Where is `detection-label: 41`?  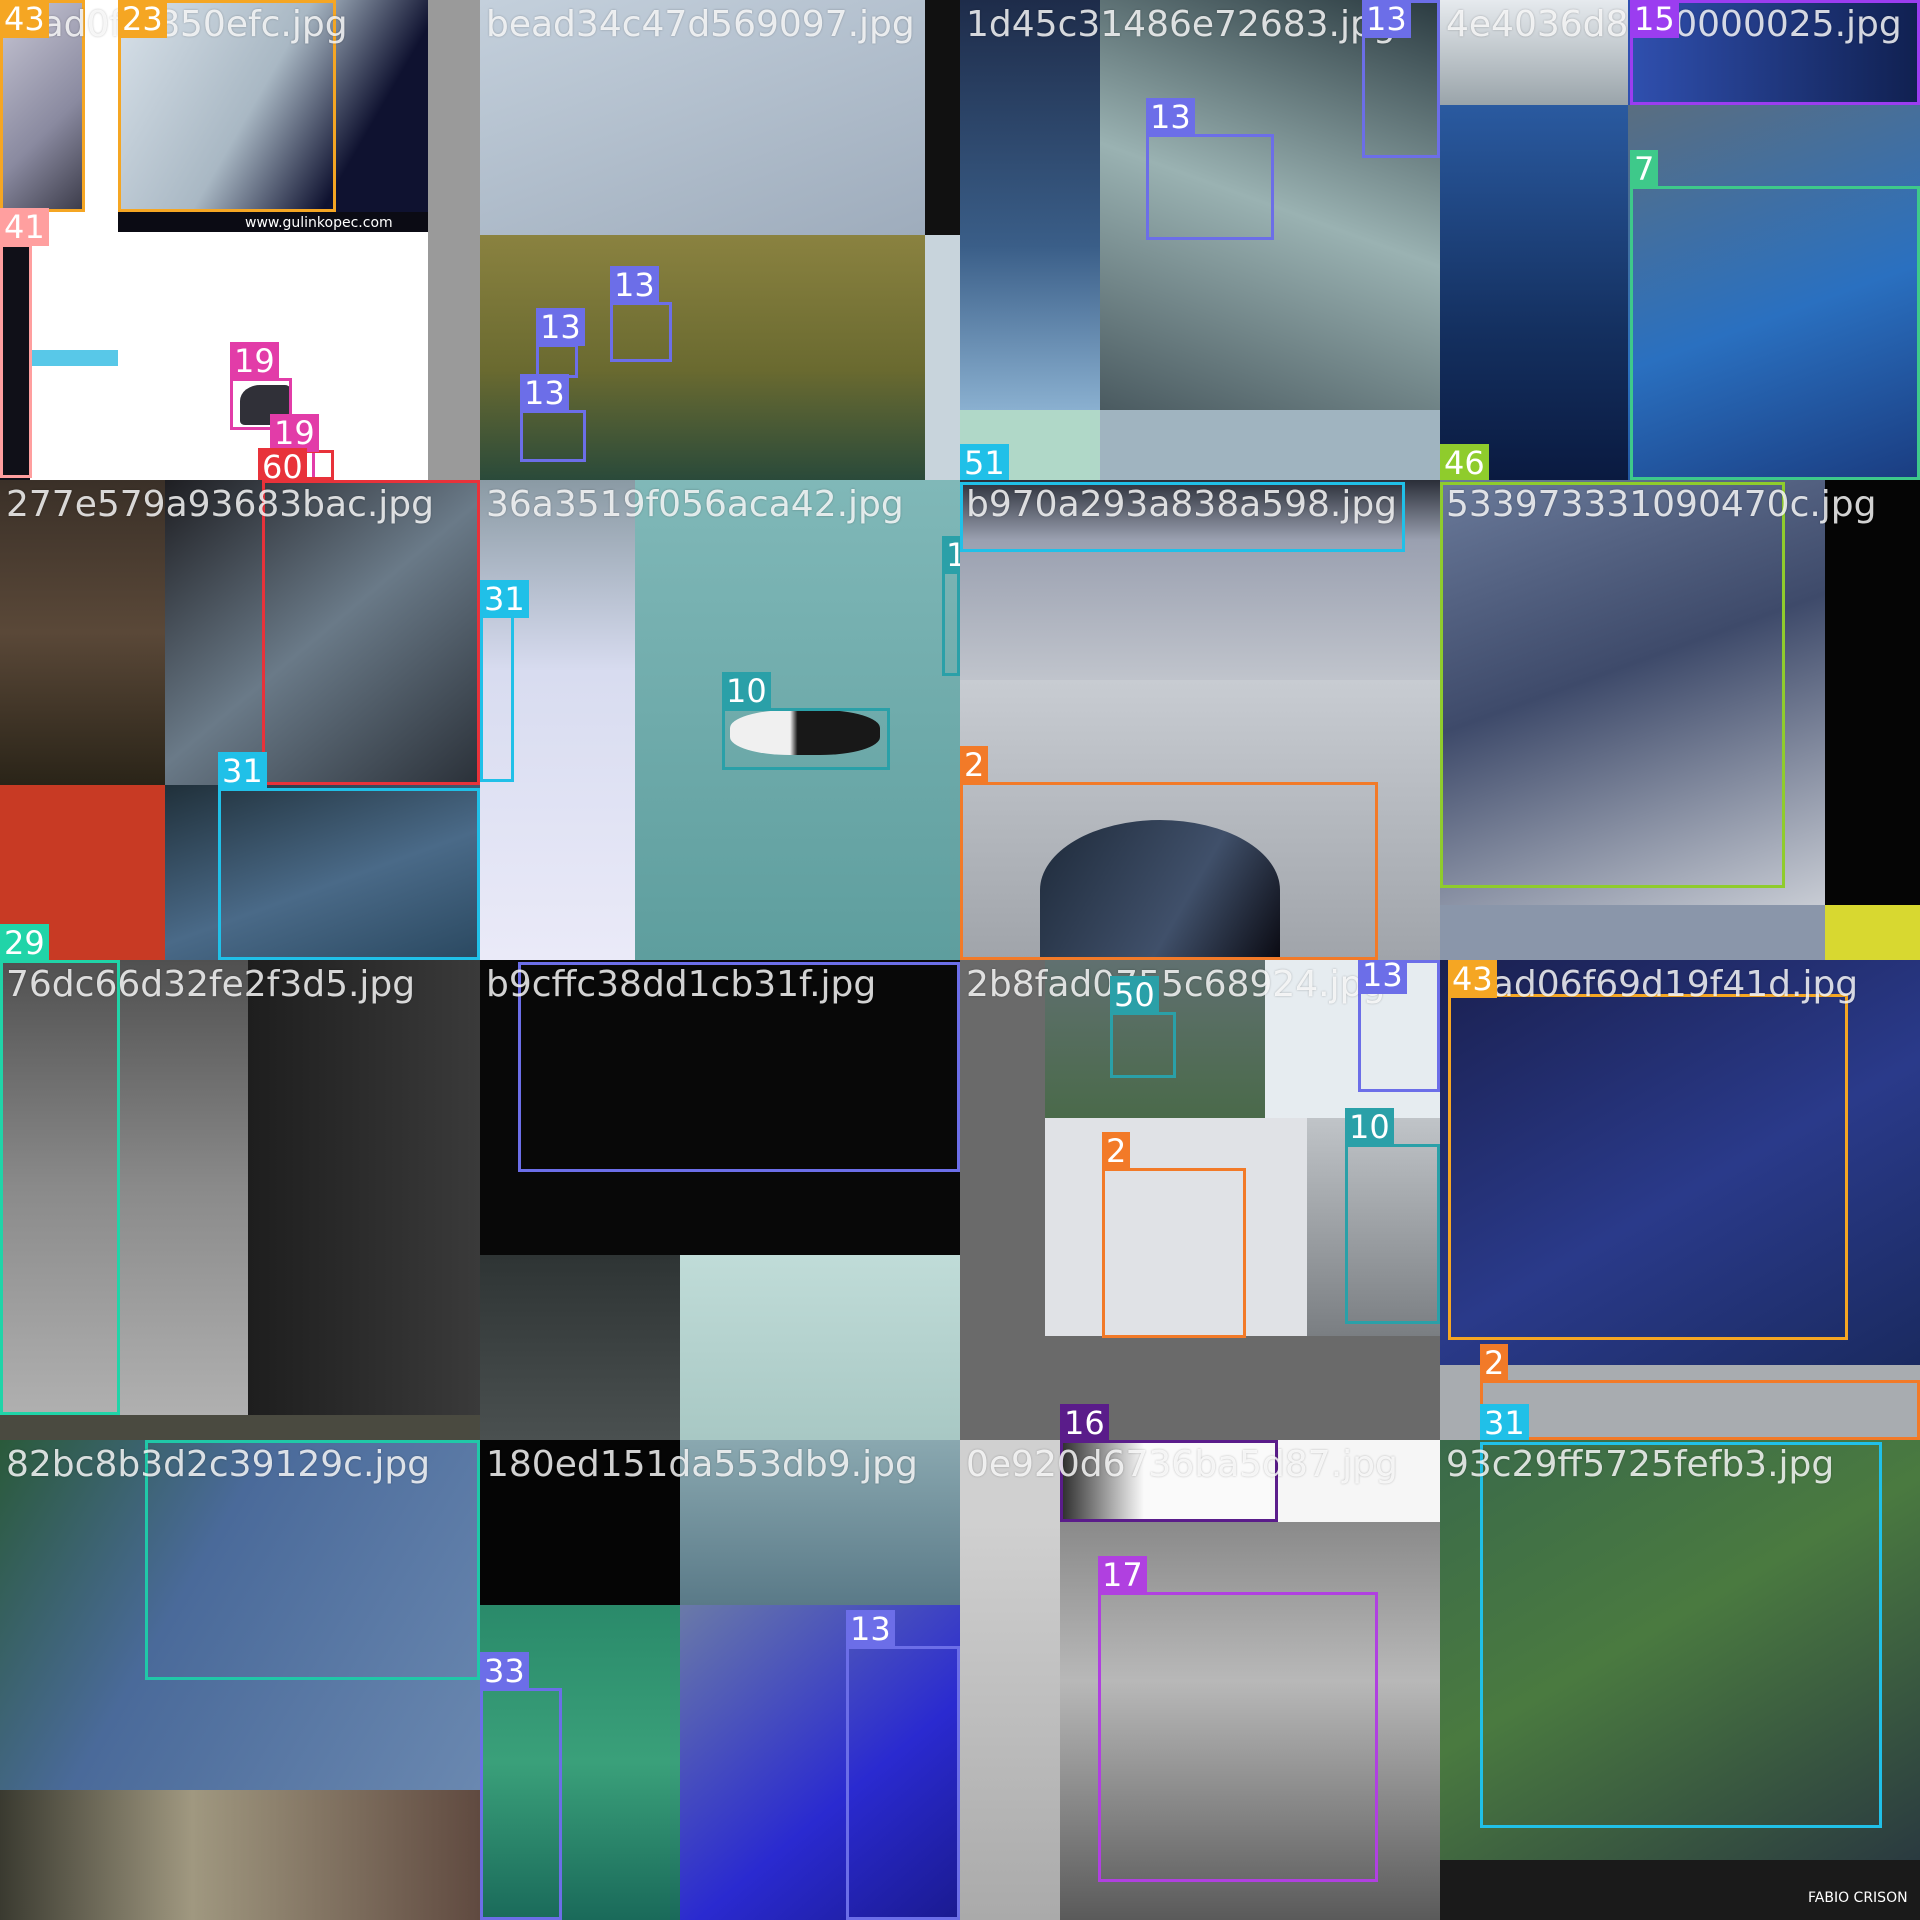 detection-label: 41 is located at coordinates (24, 227).